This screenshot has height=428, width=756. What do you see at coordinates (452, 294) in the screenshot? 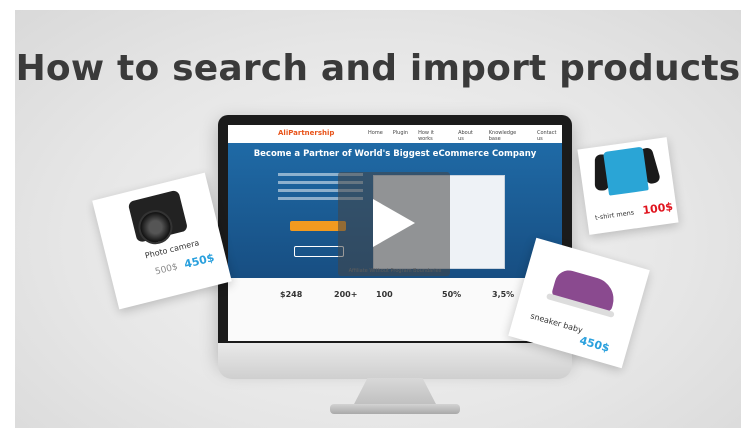
I see `stat-value: 50%` at bounding box center [452, 294].